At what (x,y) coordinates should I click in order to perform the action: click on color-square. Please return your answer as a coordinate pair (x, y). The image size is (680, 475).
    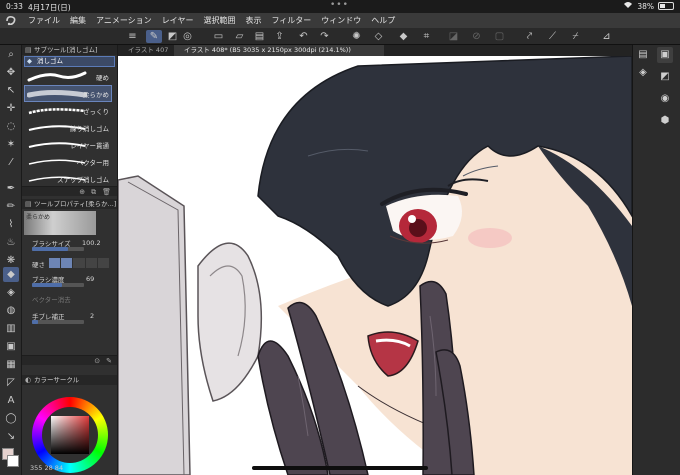
    Looking at the image, I should click on (70, 435).